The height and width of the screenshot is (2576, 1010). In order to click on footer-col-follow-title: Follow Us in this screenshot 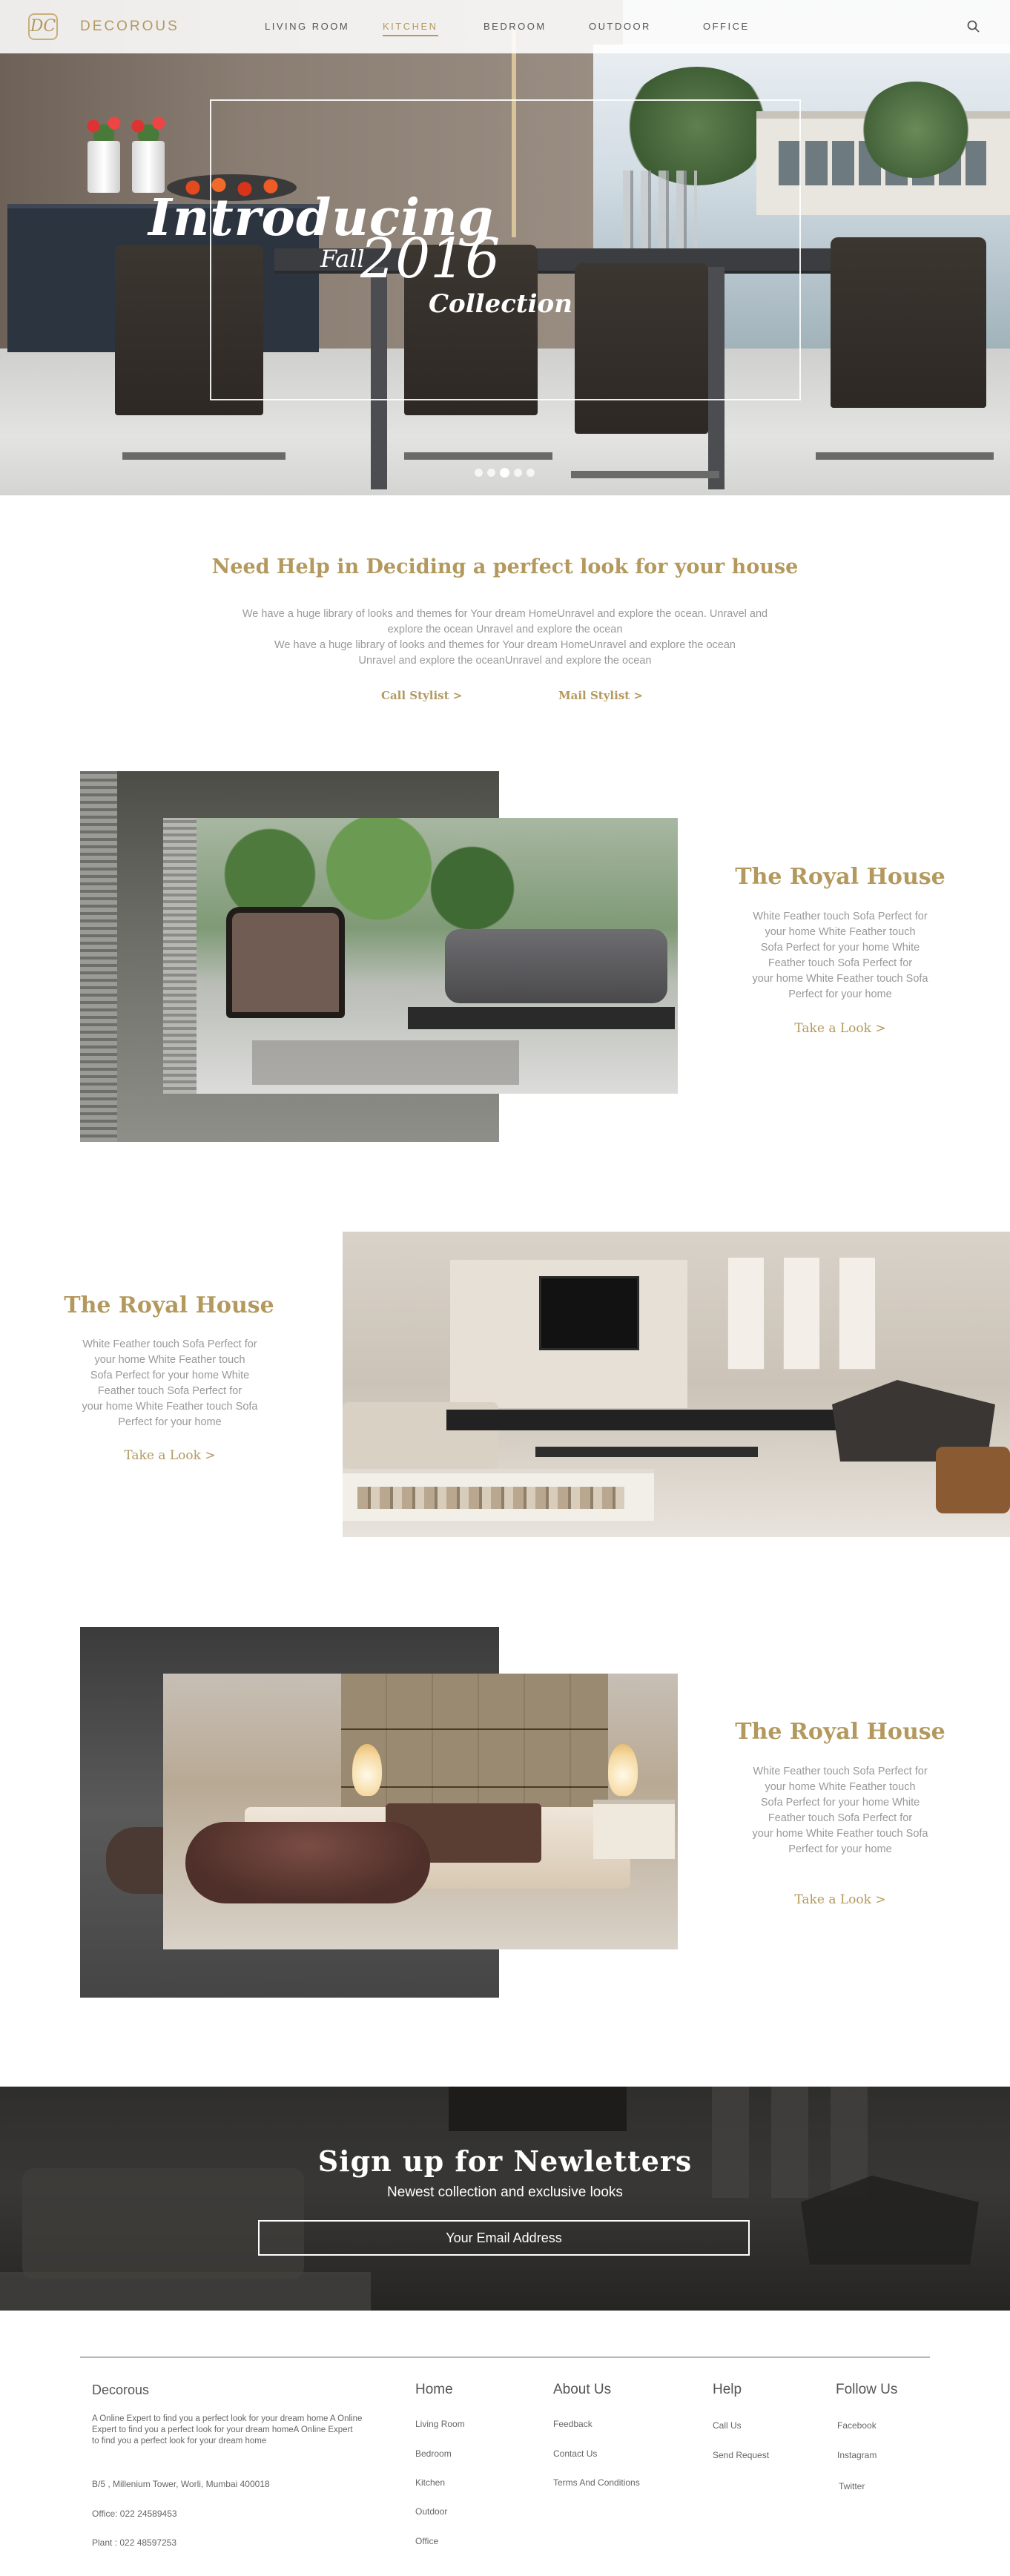, I will do `click(867, 2390)`.